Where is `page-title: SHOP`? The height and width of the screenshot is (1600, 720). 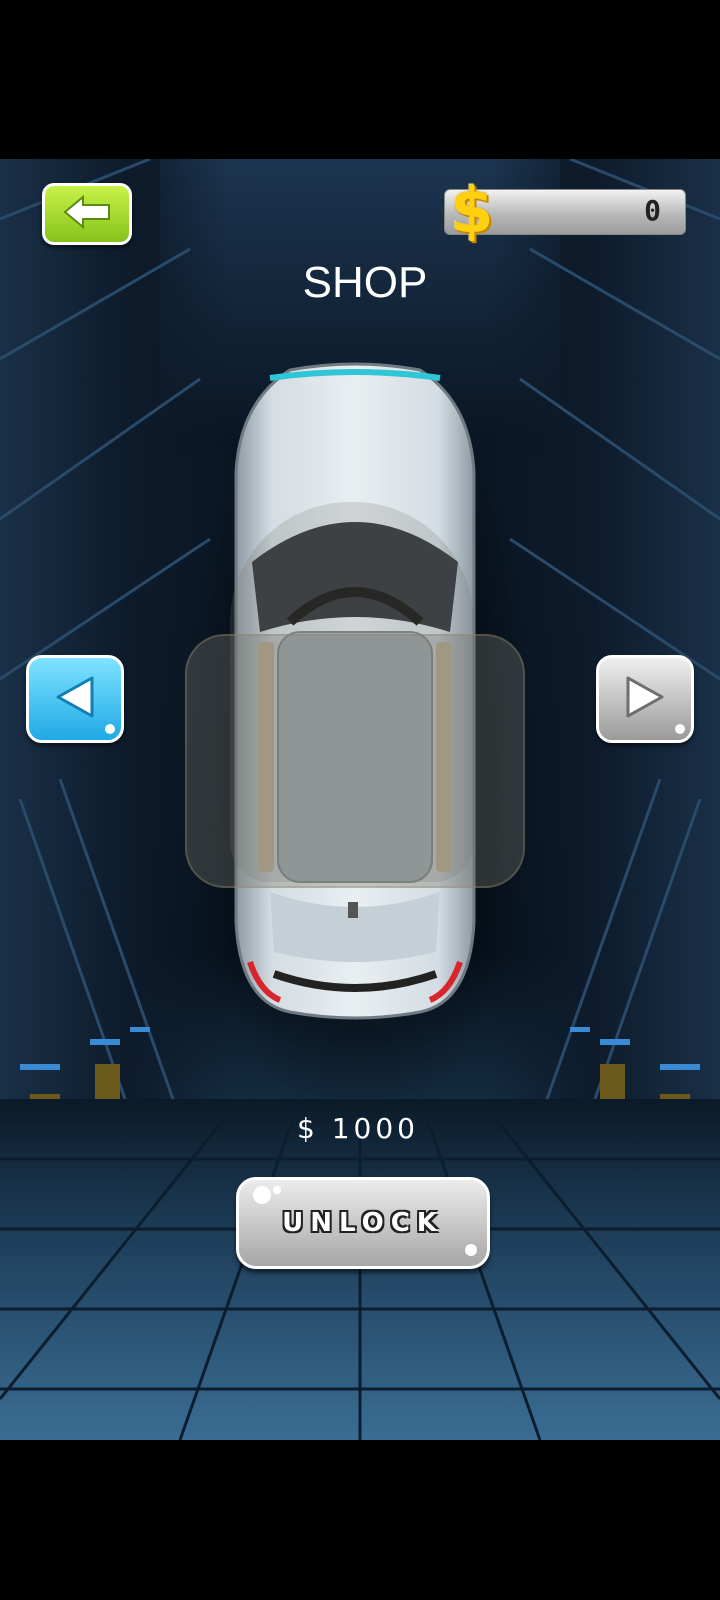
page-title: SHOP is located at coordinates (365, 282).